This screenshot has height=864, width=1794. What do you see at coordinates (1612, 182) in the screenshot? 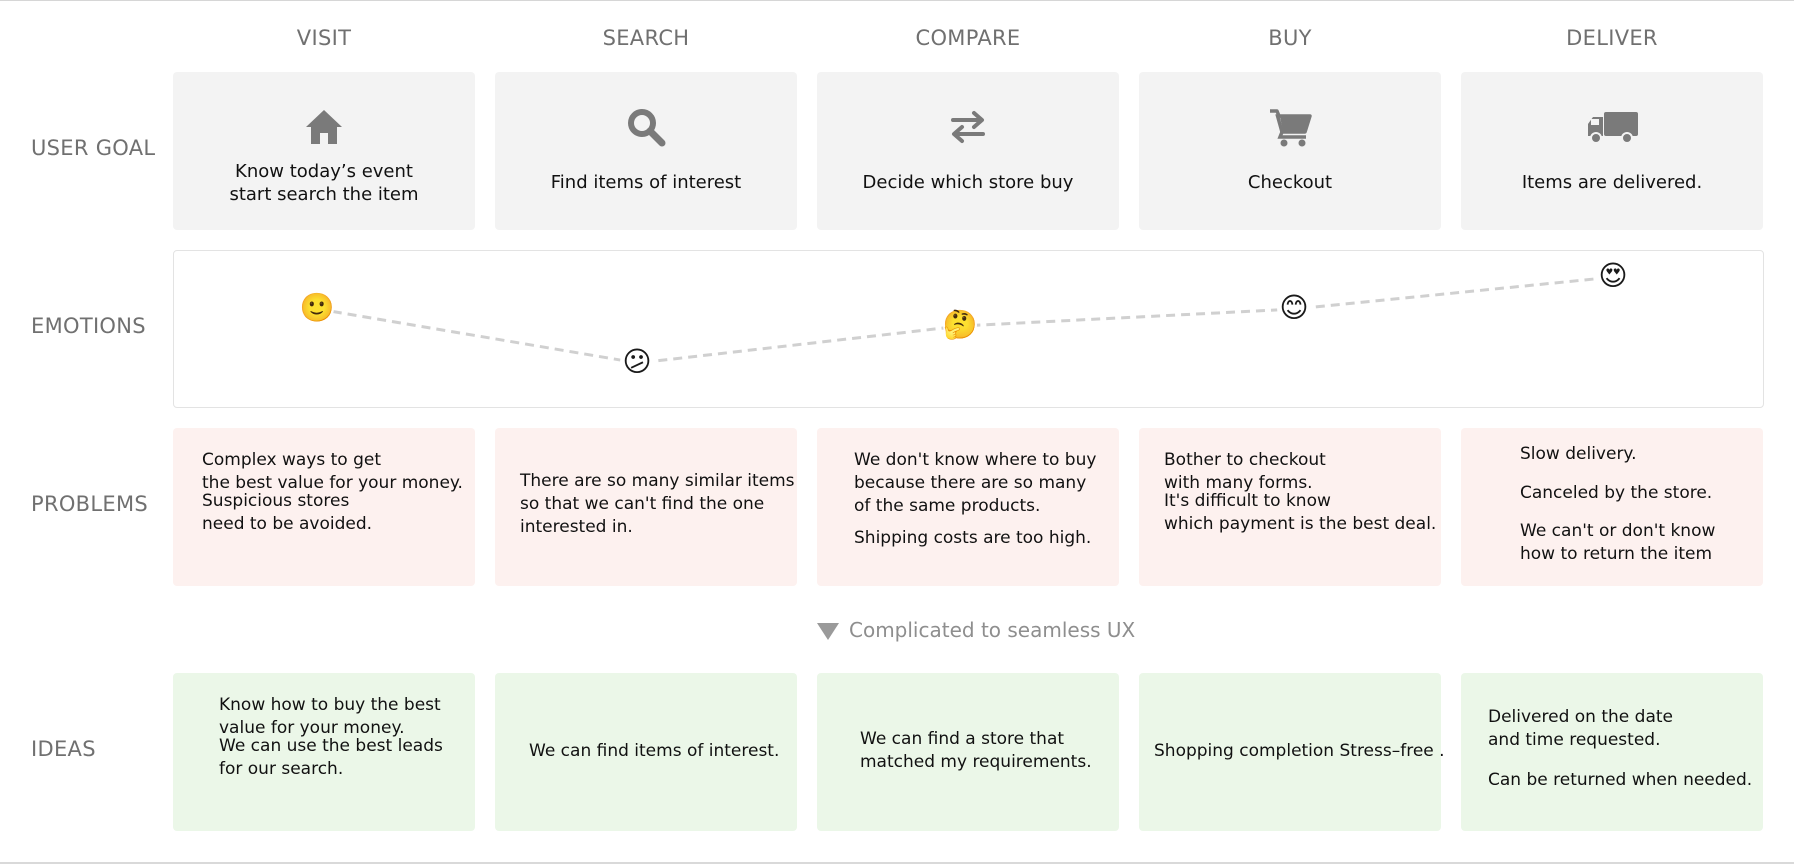
I see `goal-text-deliver: Items are delivered.` at bounding box center [1612, 182].